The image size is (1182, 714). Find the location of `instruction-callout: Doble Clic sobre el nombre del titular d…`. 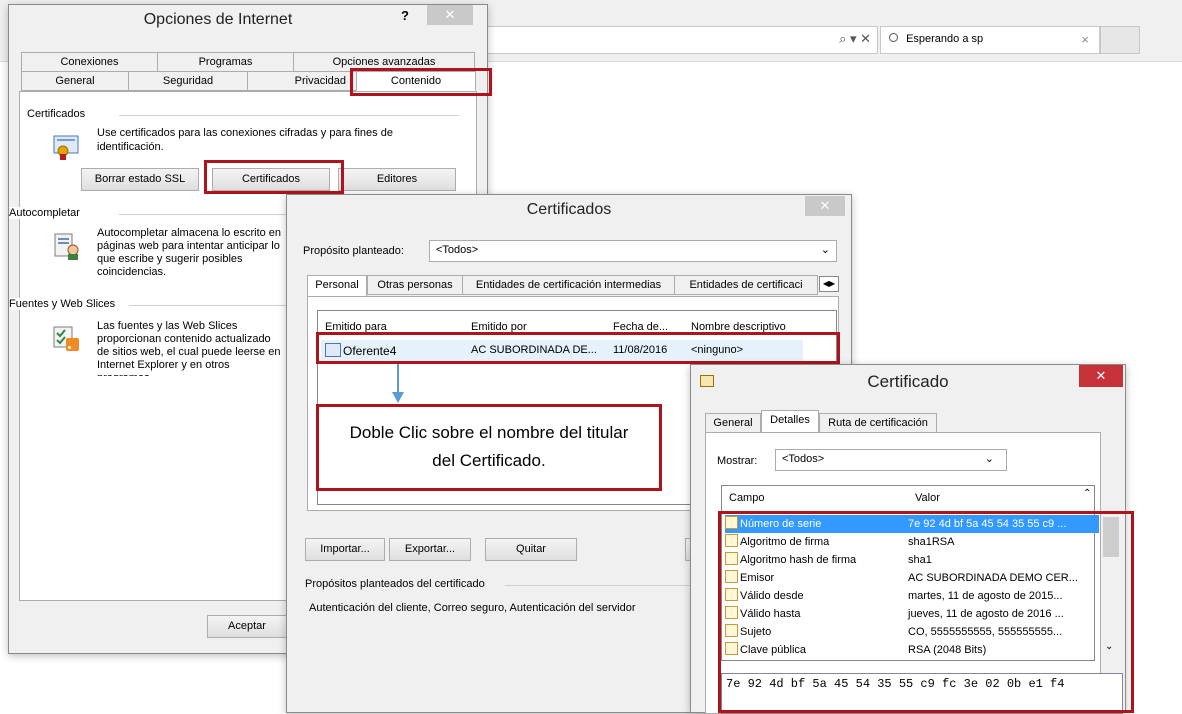

instruction-callout: Doble Clic sobre el nombre del titular d… is located at coordinates (489, 447).